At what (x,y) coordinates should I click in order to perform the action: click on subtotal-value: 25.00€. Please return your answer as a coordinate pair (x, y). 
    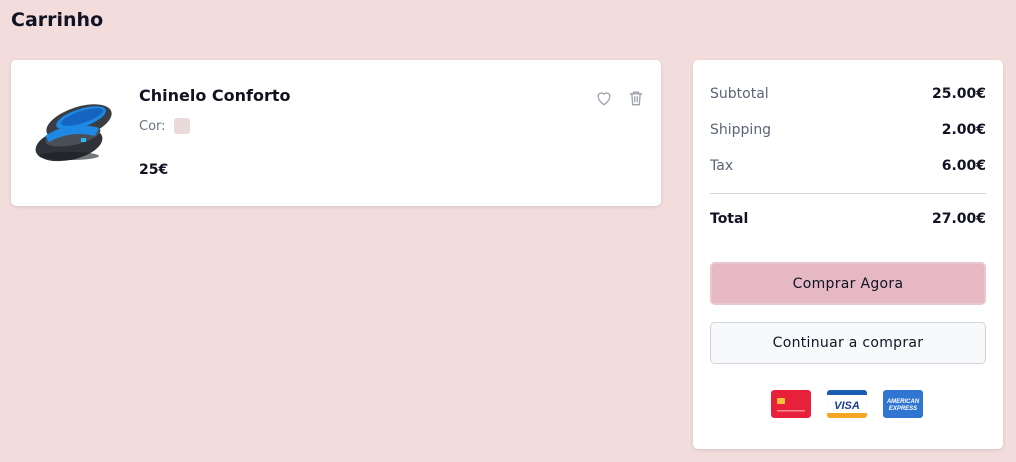
    Looking at the image, I should click on (958, 94).